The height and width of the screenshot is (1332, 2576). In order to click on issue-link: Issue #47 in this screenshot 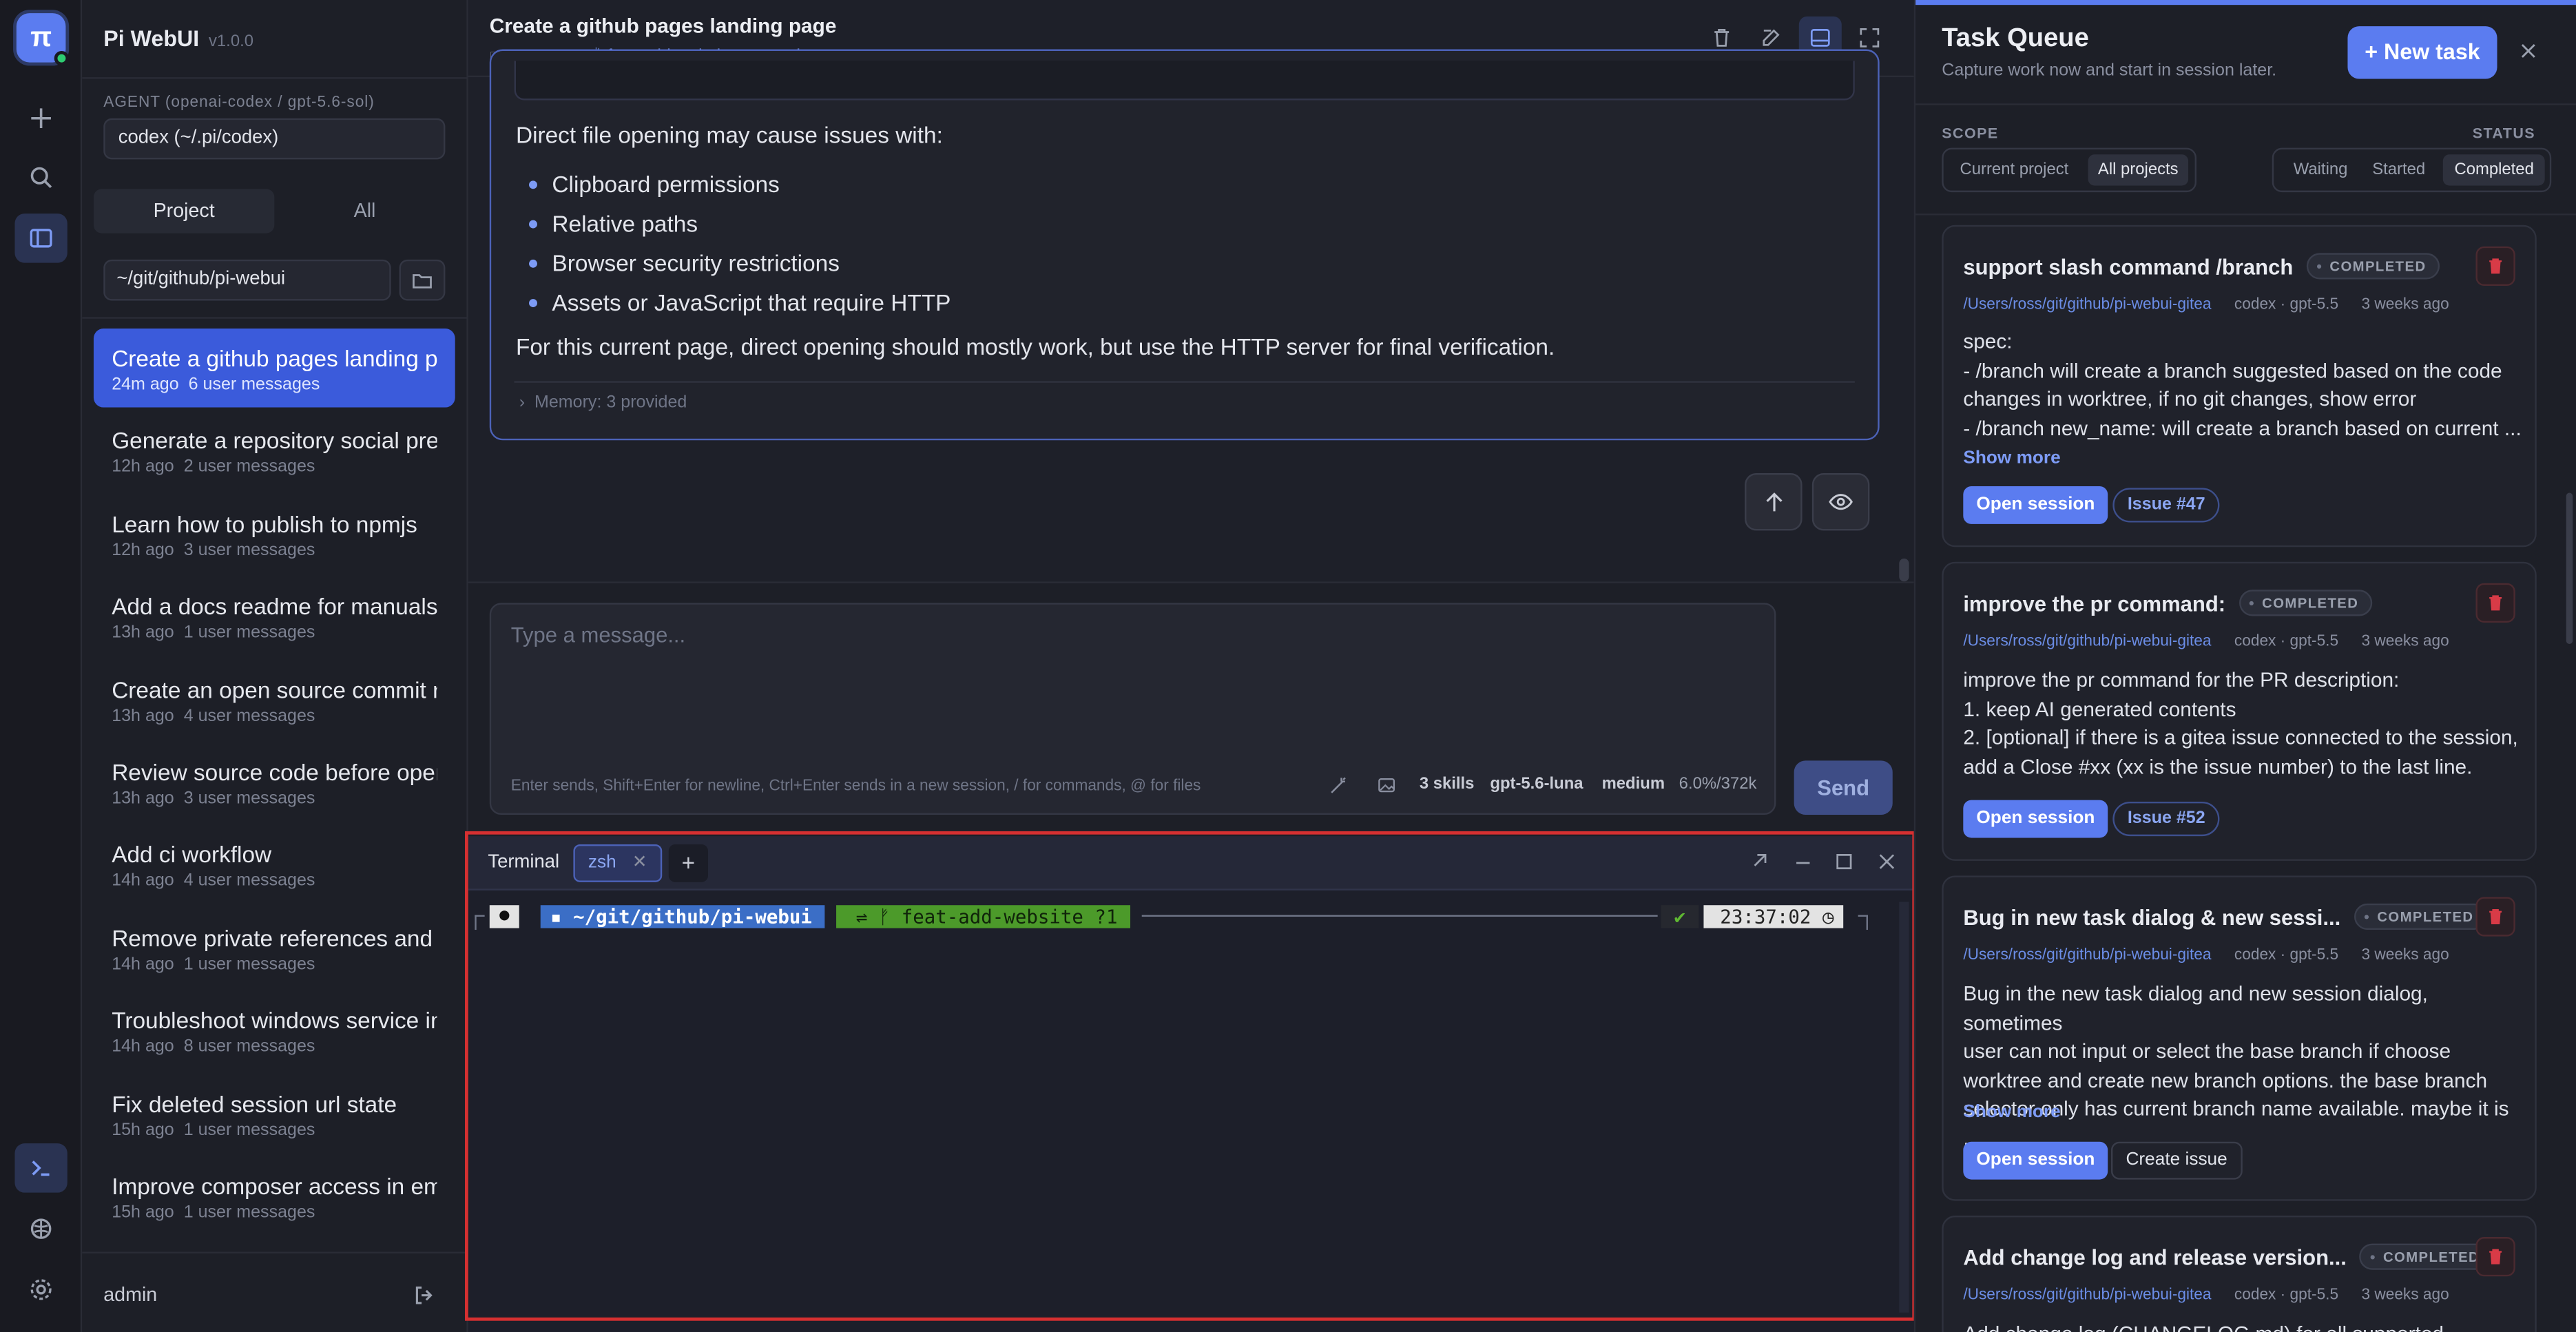, I will do `click(2166, 505)`.